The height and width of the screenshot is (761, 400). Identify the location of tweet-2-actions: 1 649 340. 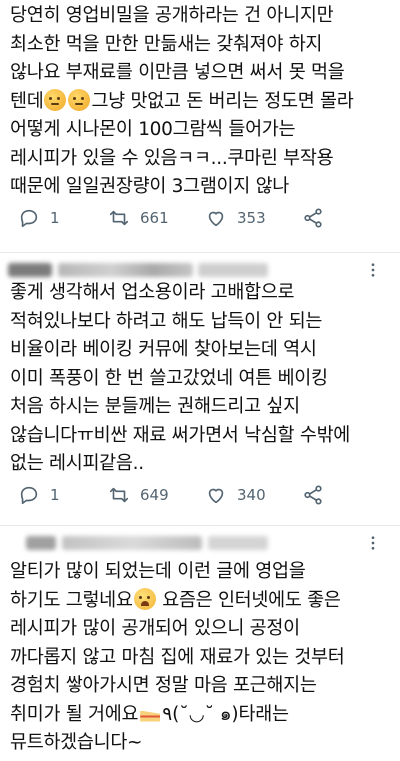
(200, 495).